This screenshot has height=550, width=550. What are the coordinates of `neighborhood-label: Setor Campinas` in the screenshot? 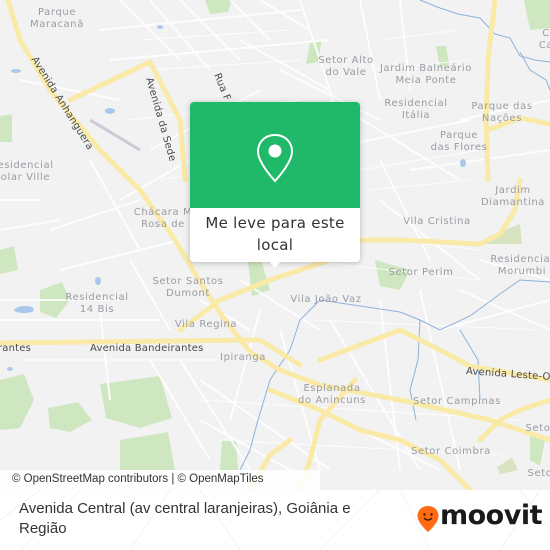 It's located at (457, 401).